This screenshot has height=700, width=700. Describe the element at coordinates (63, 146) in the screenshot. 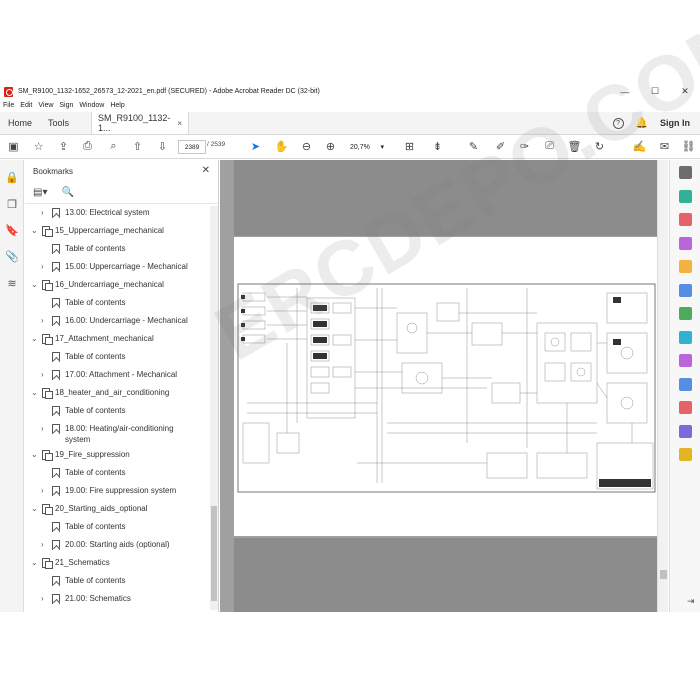

I see `cloud-upload-icon: ⇪` at that location.